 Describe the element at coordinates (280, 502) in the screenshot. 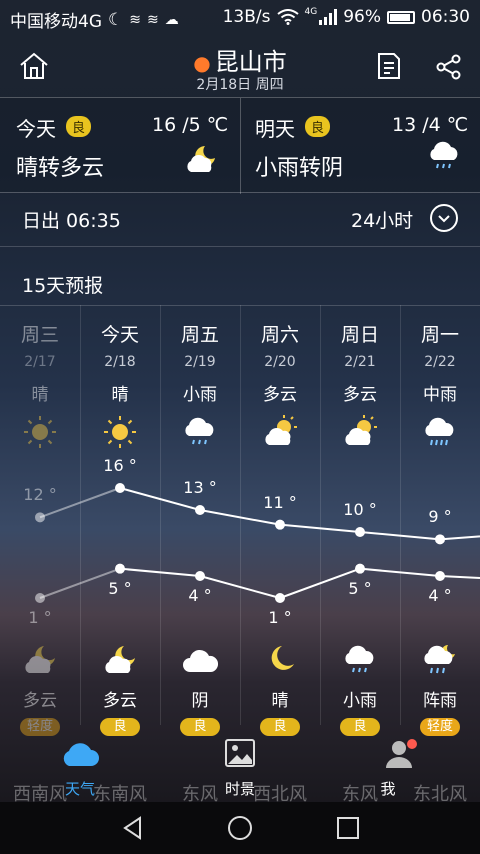

I see `high-temp-label: 11 °` at that location.